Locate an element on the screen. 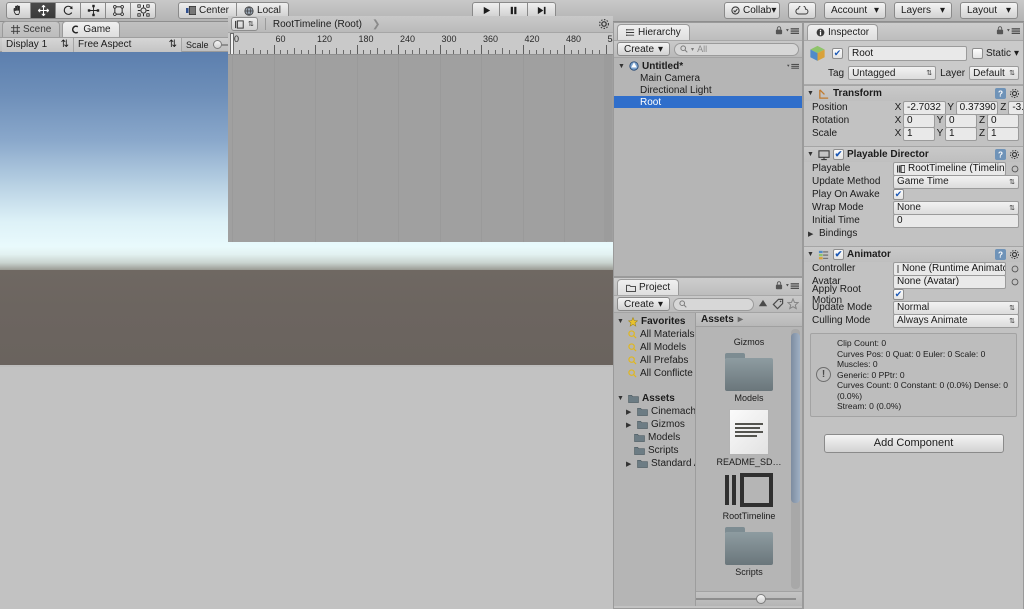 This screenshot has width=1024, height=609. project-create-button: Create ▾ is located at coordinates (644, 304).